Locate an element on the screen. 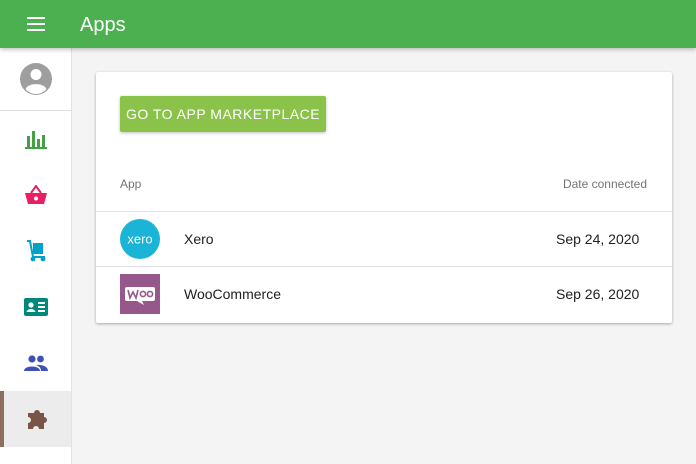 This screenshot has width=696, height=464. date-connected: Sep 24, 2020 is located at coordinates (598, 239).